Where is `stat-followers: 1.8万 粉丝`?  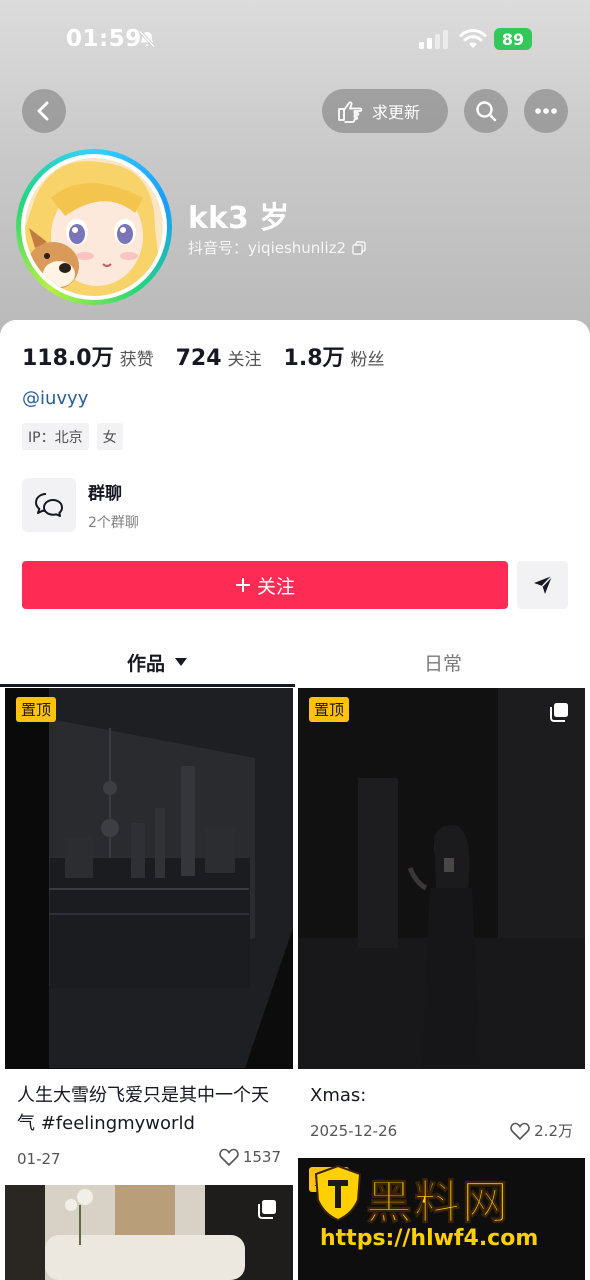
stat-followers: 1.8万 粉丝 is located at coordinates (334, 356).